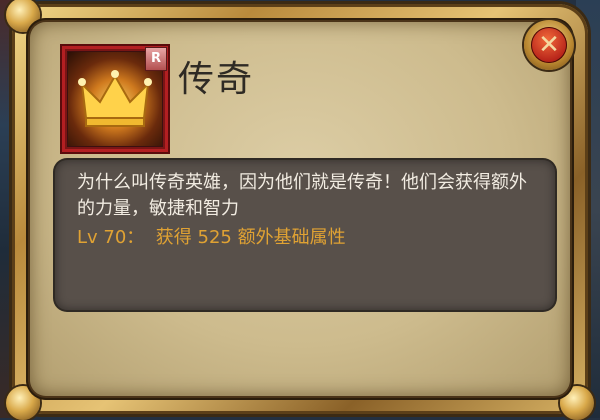 This screenshot has height=420, width=600. I want to click on close-button: ✕, so click(549, 45).